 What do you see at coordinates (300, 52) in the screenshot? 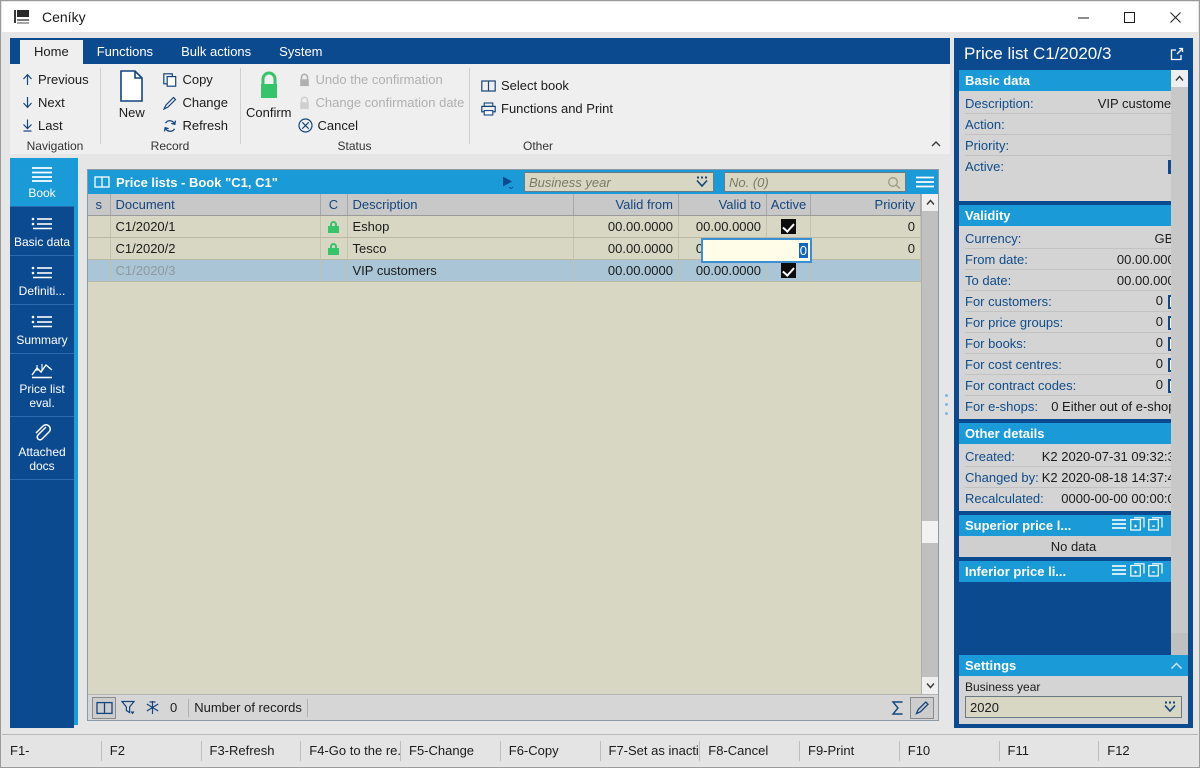
I see `tab-system: System` at bounding box center [300, 52].